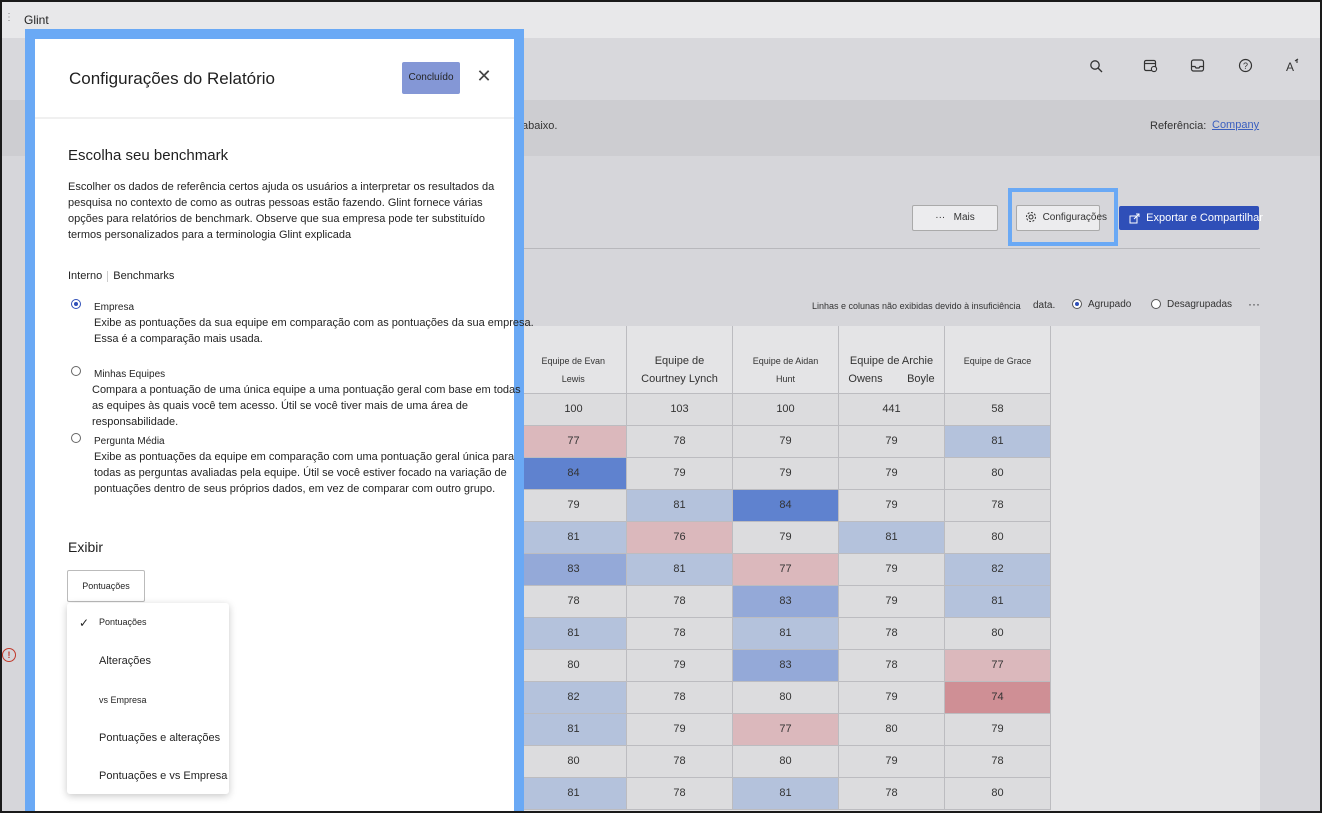 This screenshot has height=813, width=1322. What do you see at coordinates (159, 738) in the screenshot?
I see `menu-item-pontuacoes-alteracoes: Pontuações e alterações` at bounding box center [159, 738].